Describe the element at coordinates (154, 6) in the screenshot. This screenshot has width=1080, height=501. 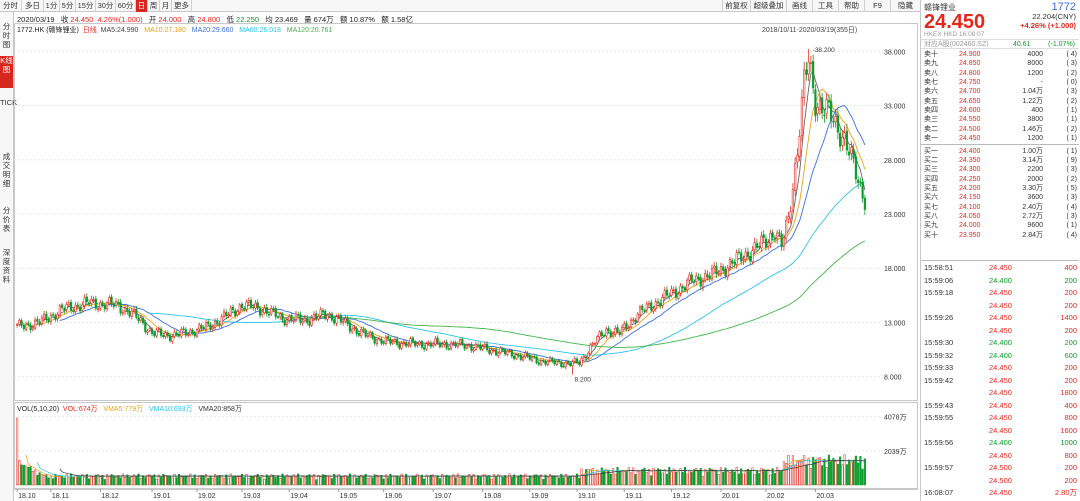
I see `tab-weekly: 周` at that location.